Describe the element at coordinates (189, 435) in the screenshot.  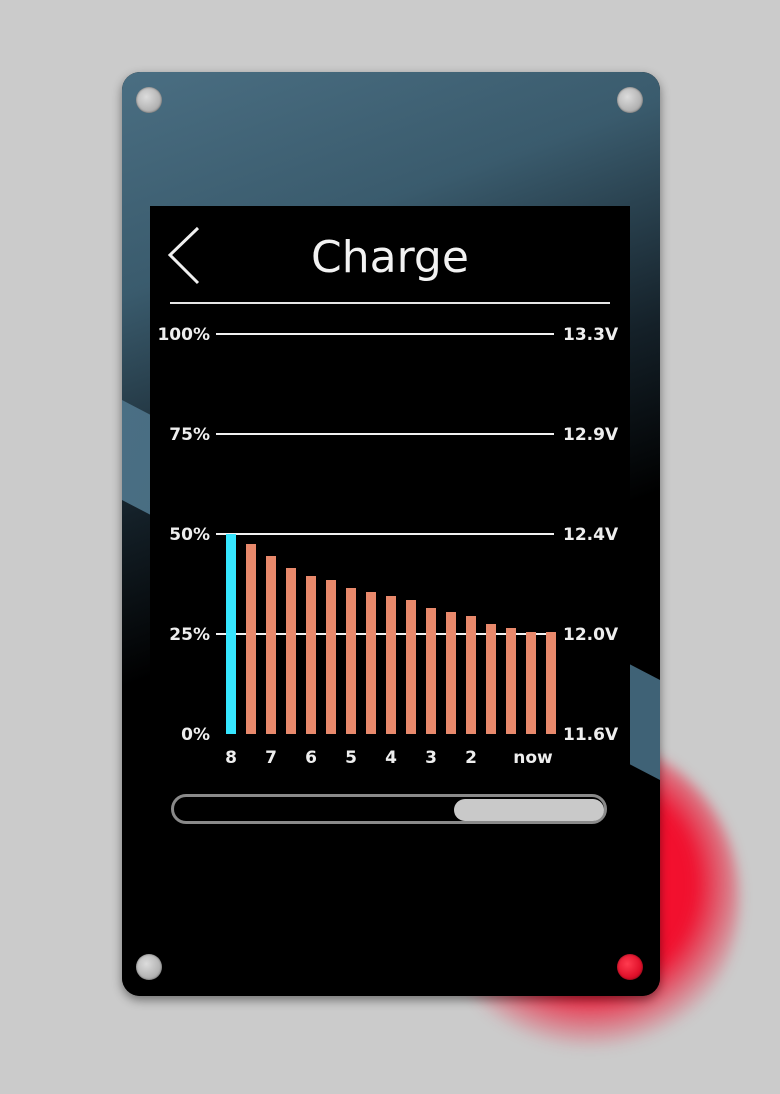
I see `left-axis-tick-label: 75%` at that location.